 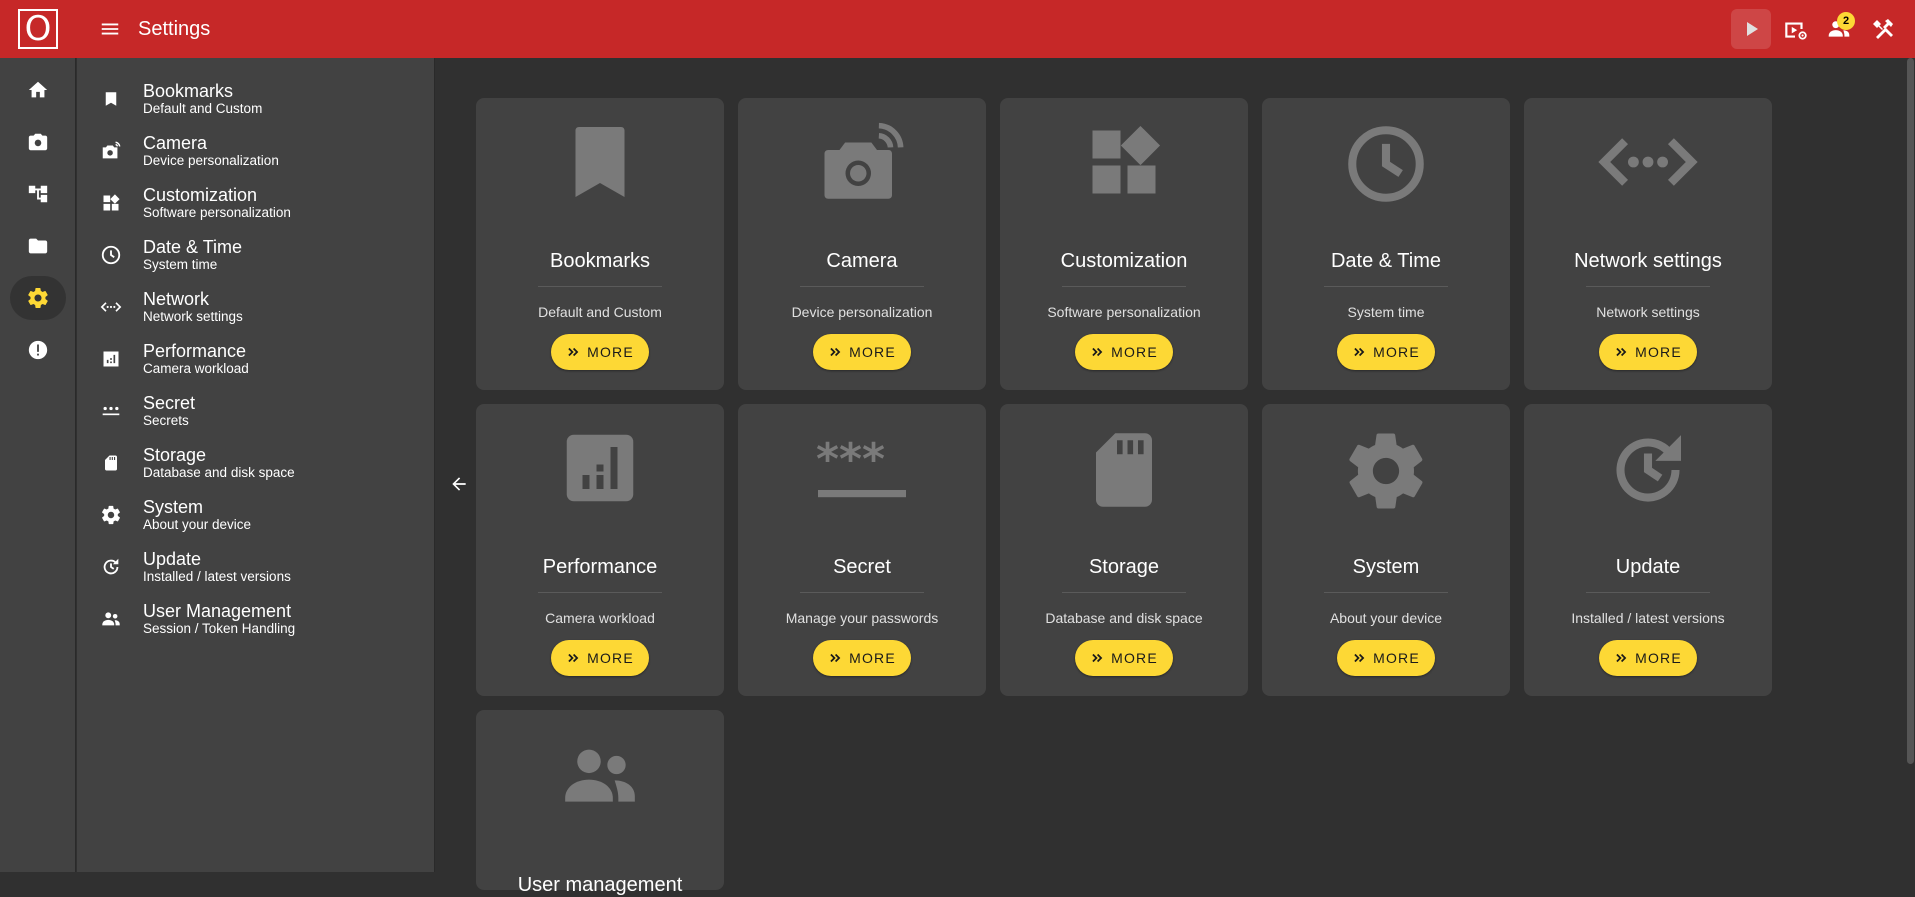 What do you see at coordinates (38, 465) in the screenshot?
I see `nav-rail` at bounding box center [38, 465].